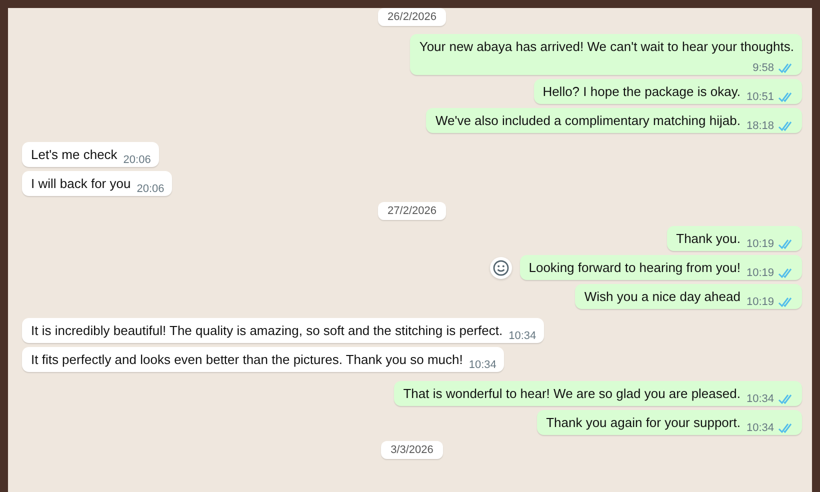 This screenshot has height=492, width=820. Describe the element at coordinates (571, 393) in the screenshot. I see `message-text: That is wonderful to hear! We are so glad you are pleased.` at that location.